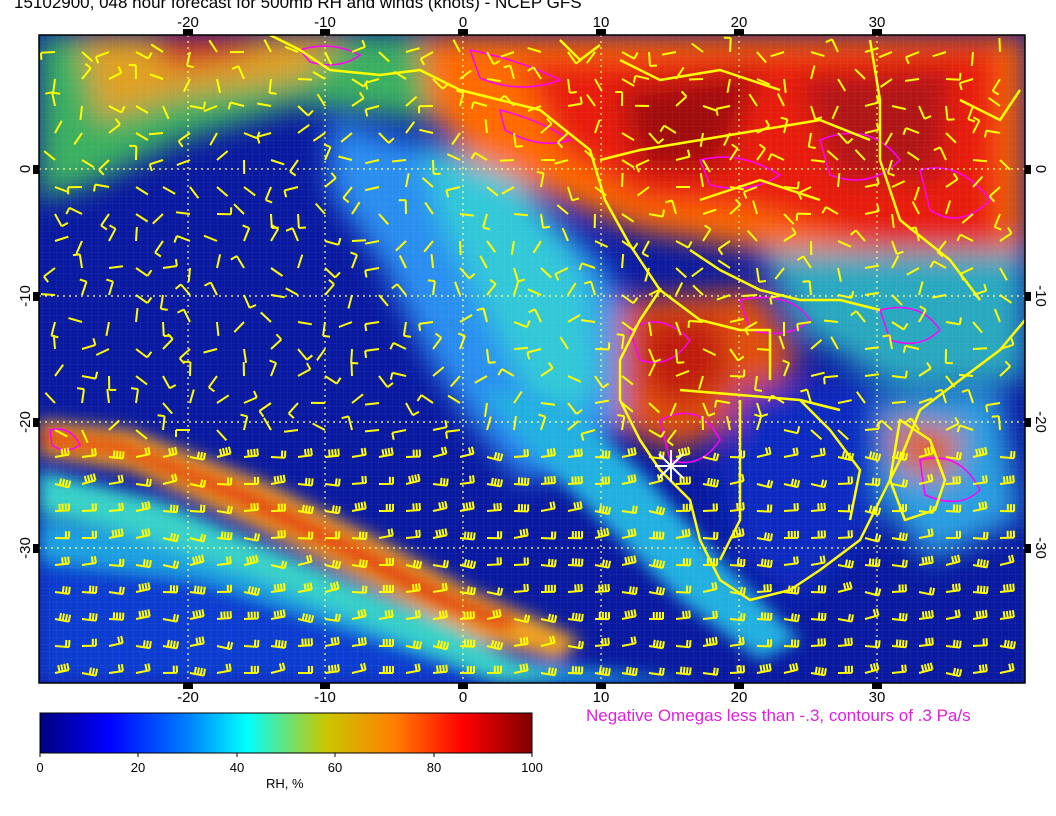  What do you see at coordinates (601, 697) in the screenshot?
I see `x-tick-bottom: 10` at bounding box center [601, 697].